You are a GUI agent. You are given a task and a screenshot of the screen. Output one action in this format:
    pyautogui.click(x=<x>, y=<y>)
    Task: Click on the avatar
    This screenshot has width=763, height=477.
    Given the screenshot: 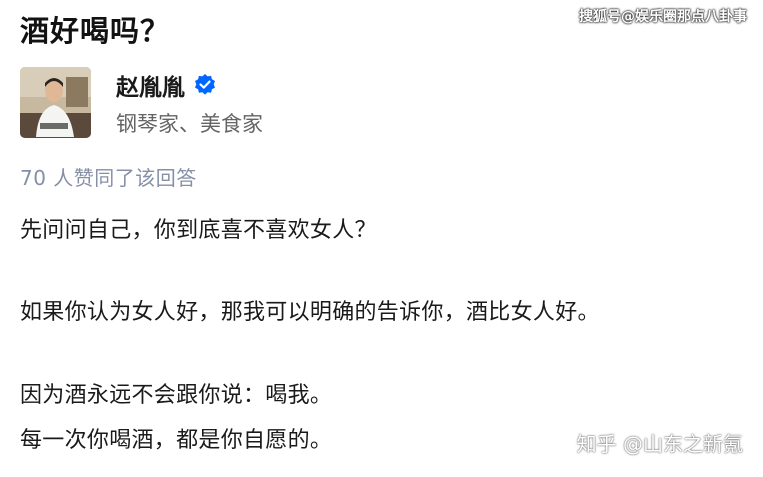 What is the action you would take?
    pyautogui.click(x=55, y=102)
    